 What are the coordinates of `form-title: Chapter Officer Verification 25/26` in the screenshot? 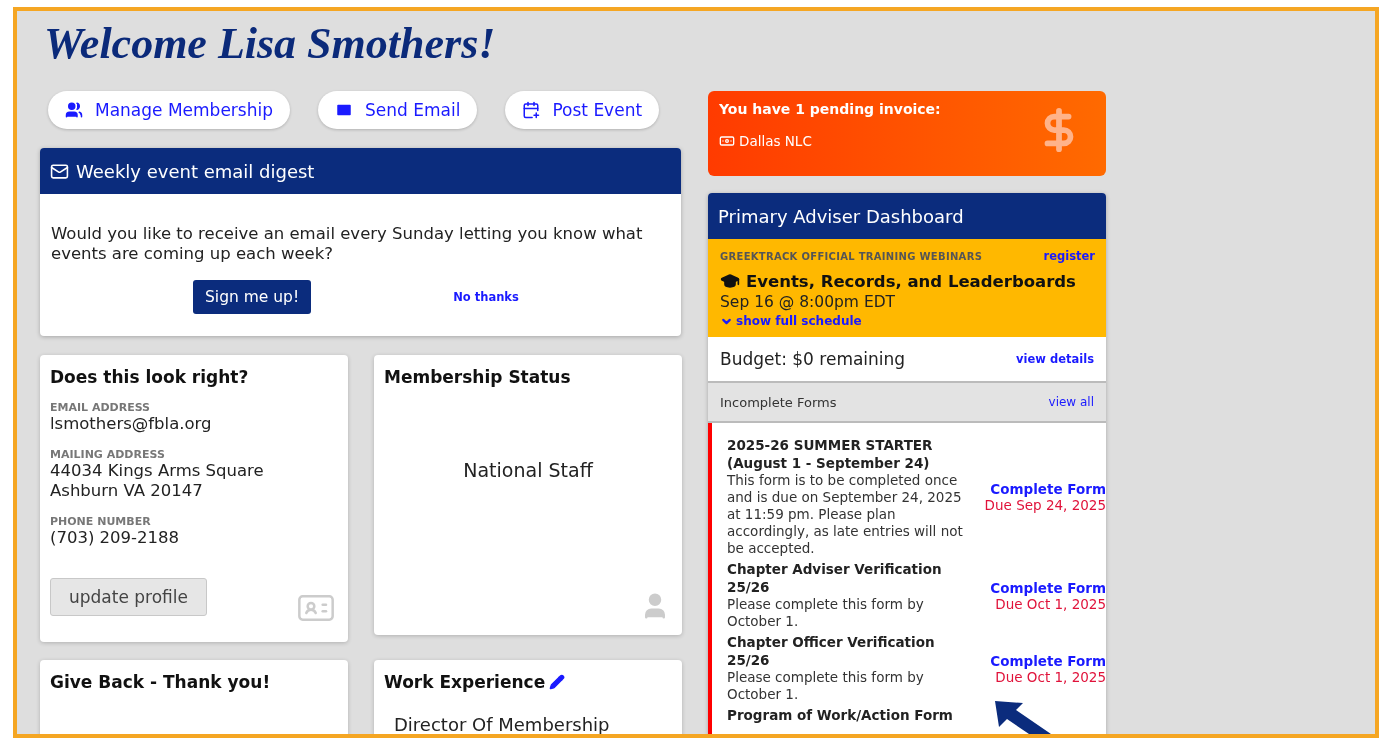 It's located at (831, 651).